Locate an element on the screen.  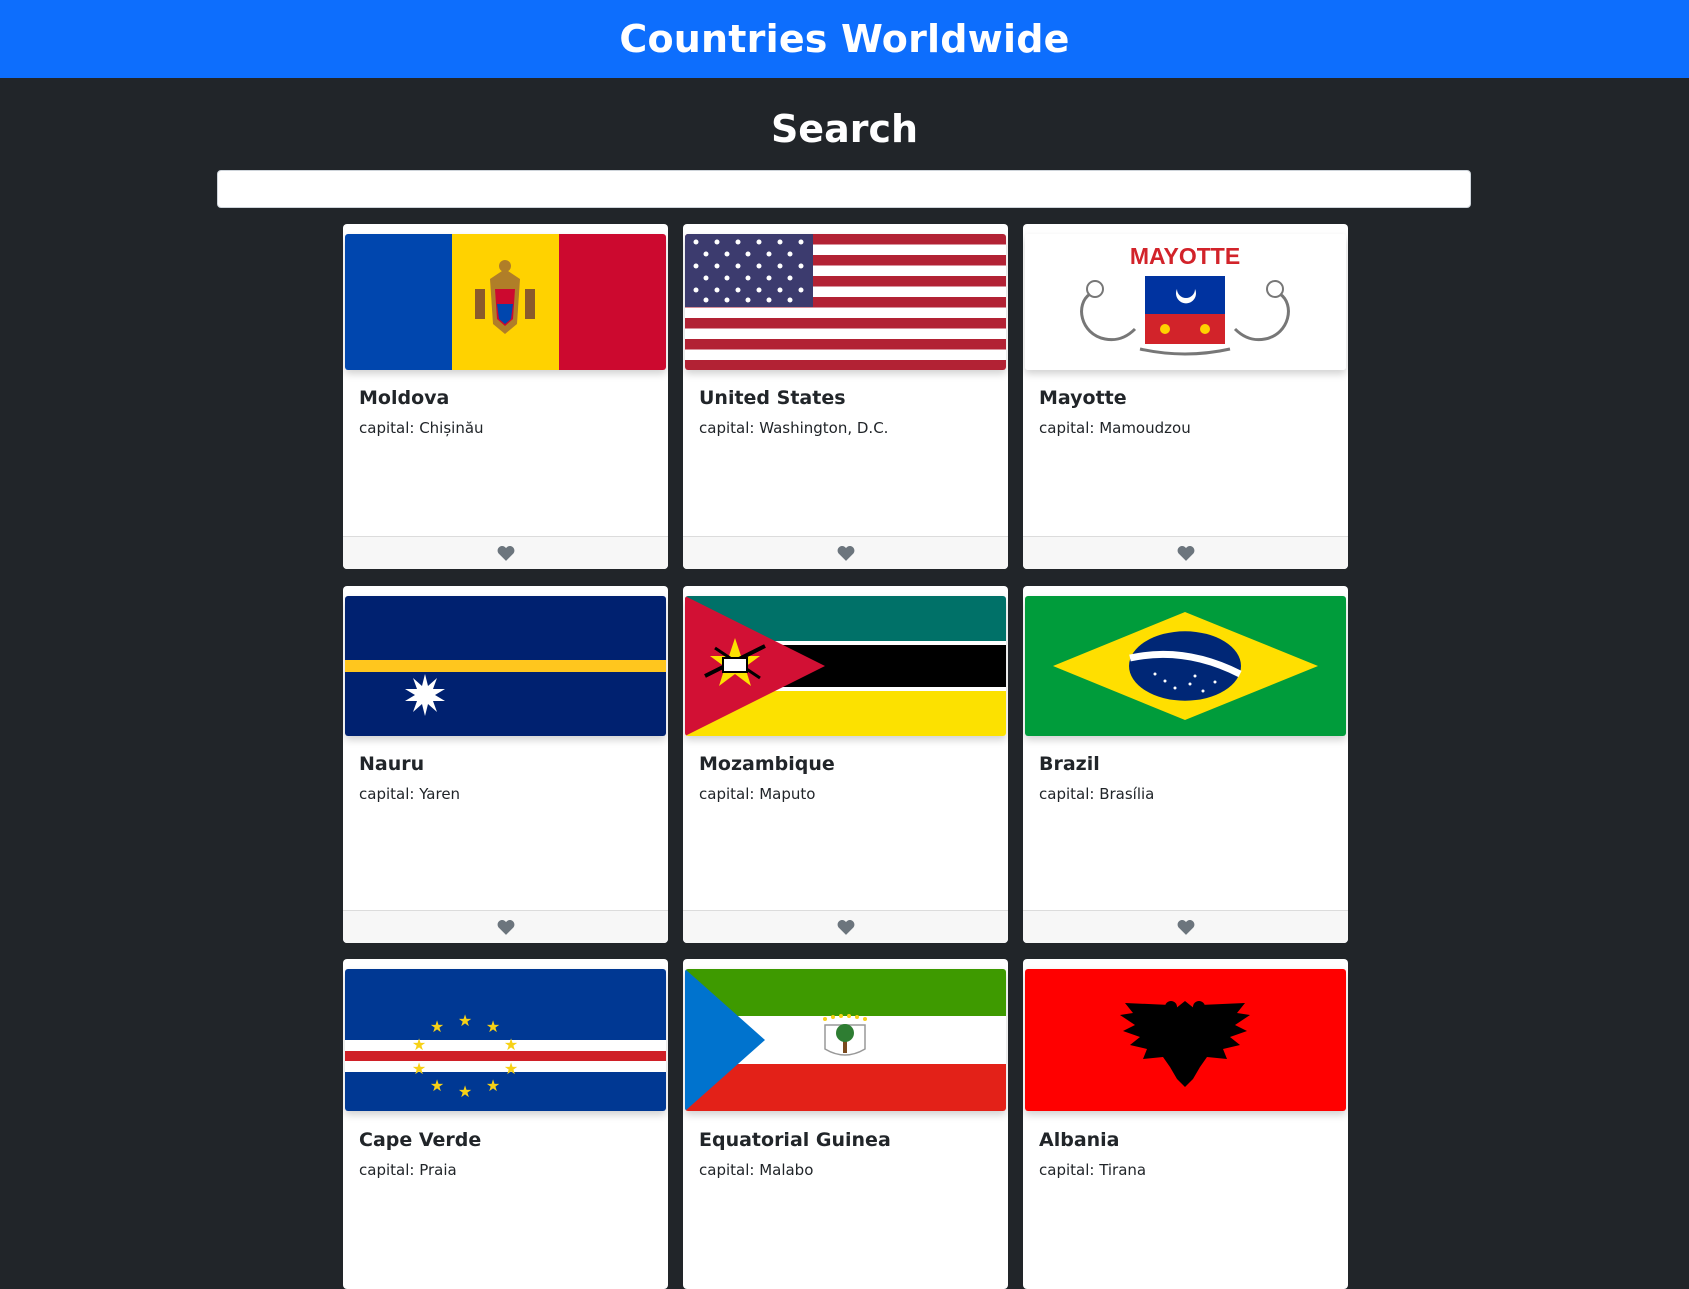
flag-mayotte: MAYOTTE is located at coordinates (1185, 302).